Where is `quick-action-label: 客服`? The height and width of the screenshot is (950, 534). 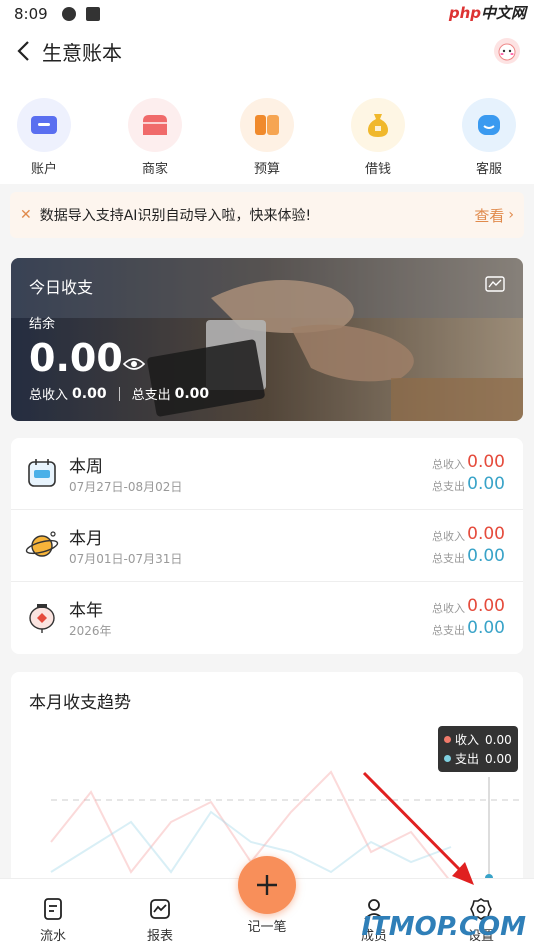
quick-action-label: 客服 is located at coordinates (488, 169).